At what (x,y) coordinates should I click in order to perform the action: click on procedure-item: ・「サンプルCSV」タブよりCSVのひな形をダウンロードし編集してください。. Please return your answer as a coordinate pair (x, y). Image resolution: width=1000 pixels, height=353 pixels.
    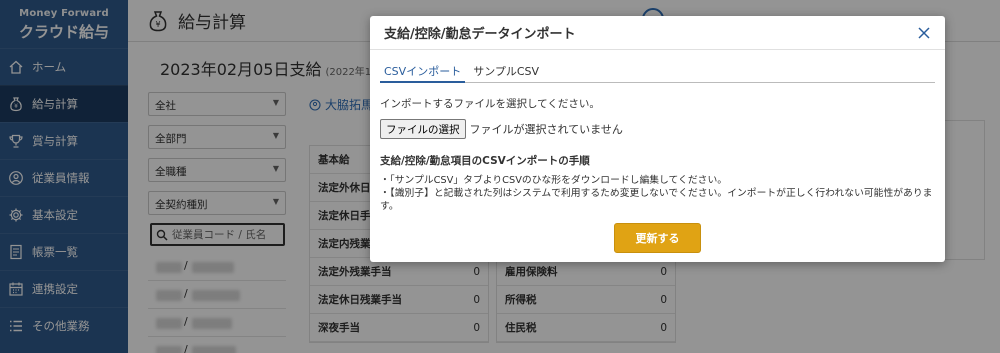
    Looking at the image, I should click on (554, 180).